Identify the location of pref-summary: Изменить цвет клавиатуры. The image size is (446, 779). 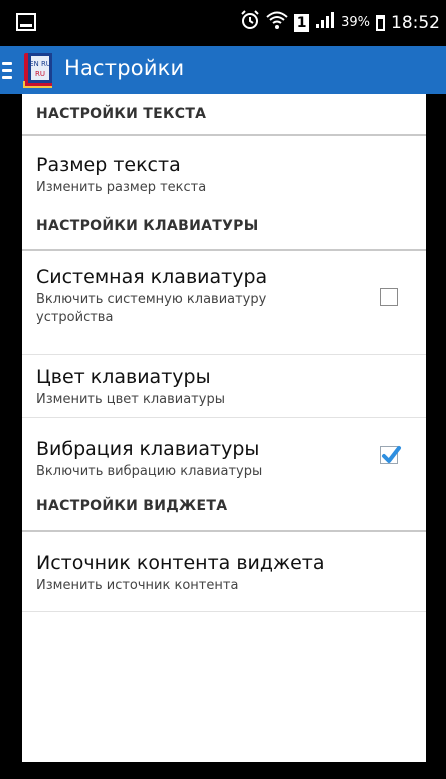
(130, 399).